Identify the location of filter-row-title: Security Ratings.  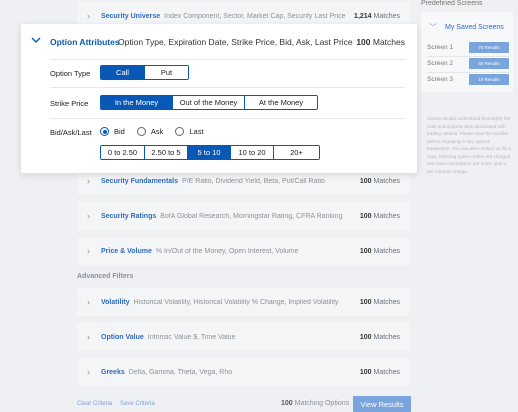
(129, 216).